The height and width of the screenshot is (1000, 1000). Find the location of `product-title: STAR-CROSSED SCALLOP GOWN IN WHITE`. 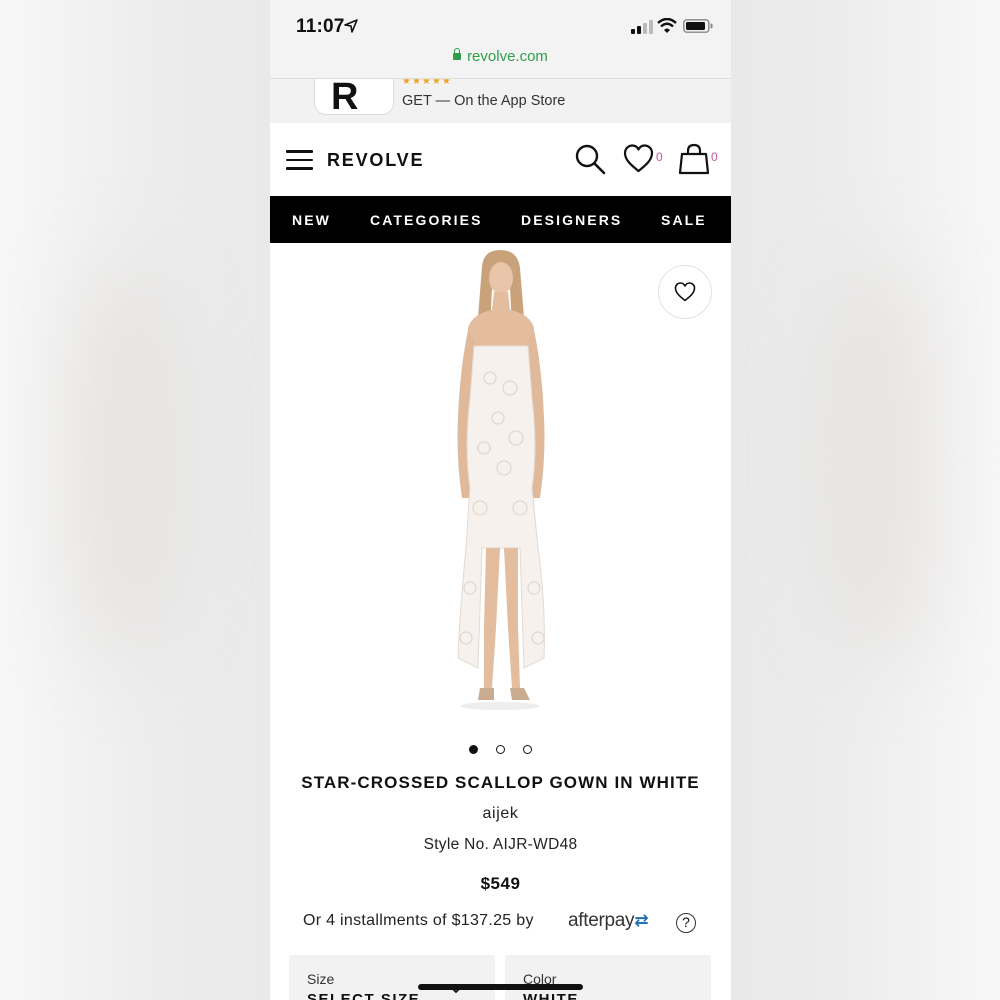

product-title: STAR-CROSSED SCALLOP GOWN IN WHITE is located at coordinates (500, 782).